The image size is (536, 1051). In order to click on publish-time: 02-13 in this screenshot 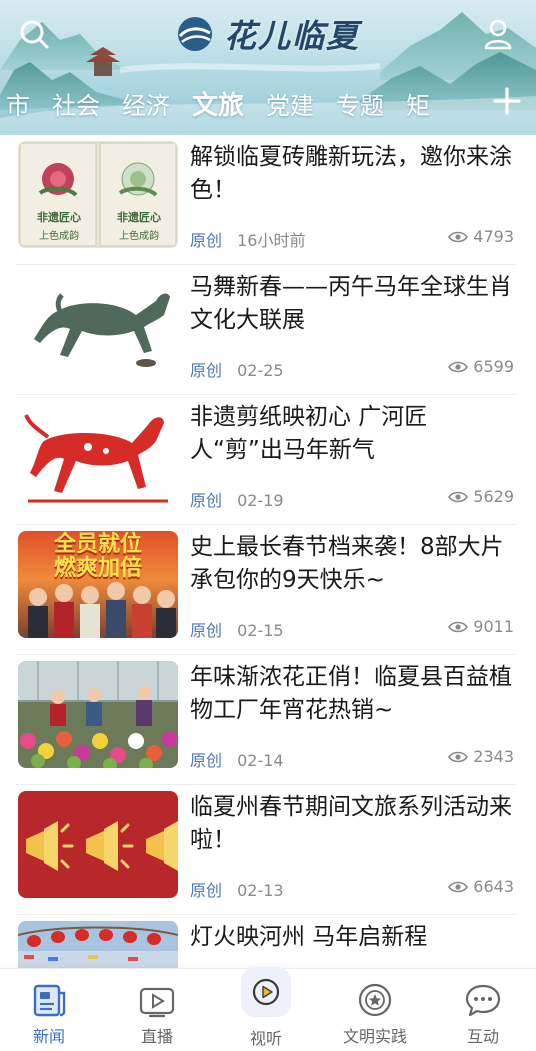, I will do `click(260, 890)`.